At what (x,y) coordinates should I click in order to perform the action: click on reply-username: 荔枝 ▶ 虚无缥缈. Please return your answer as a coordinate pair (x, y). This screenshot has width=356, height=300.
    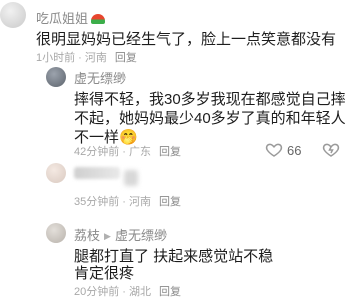
    Looking at the image, I should click on (120, 235).